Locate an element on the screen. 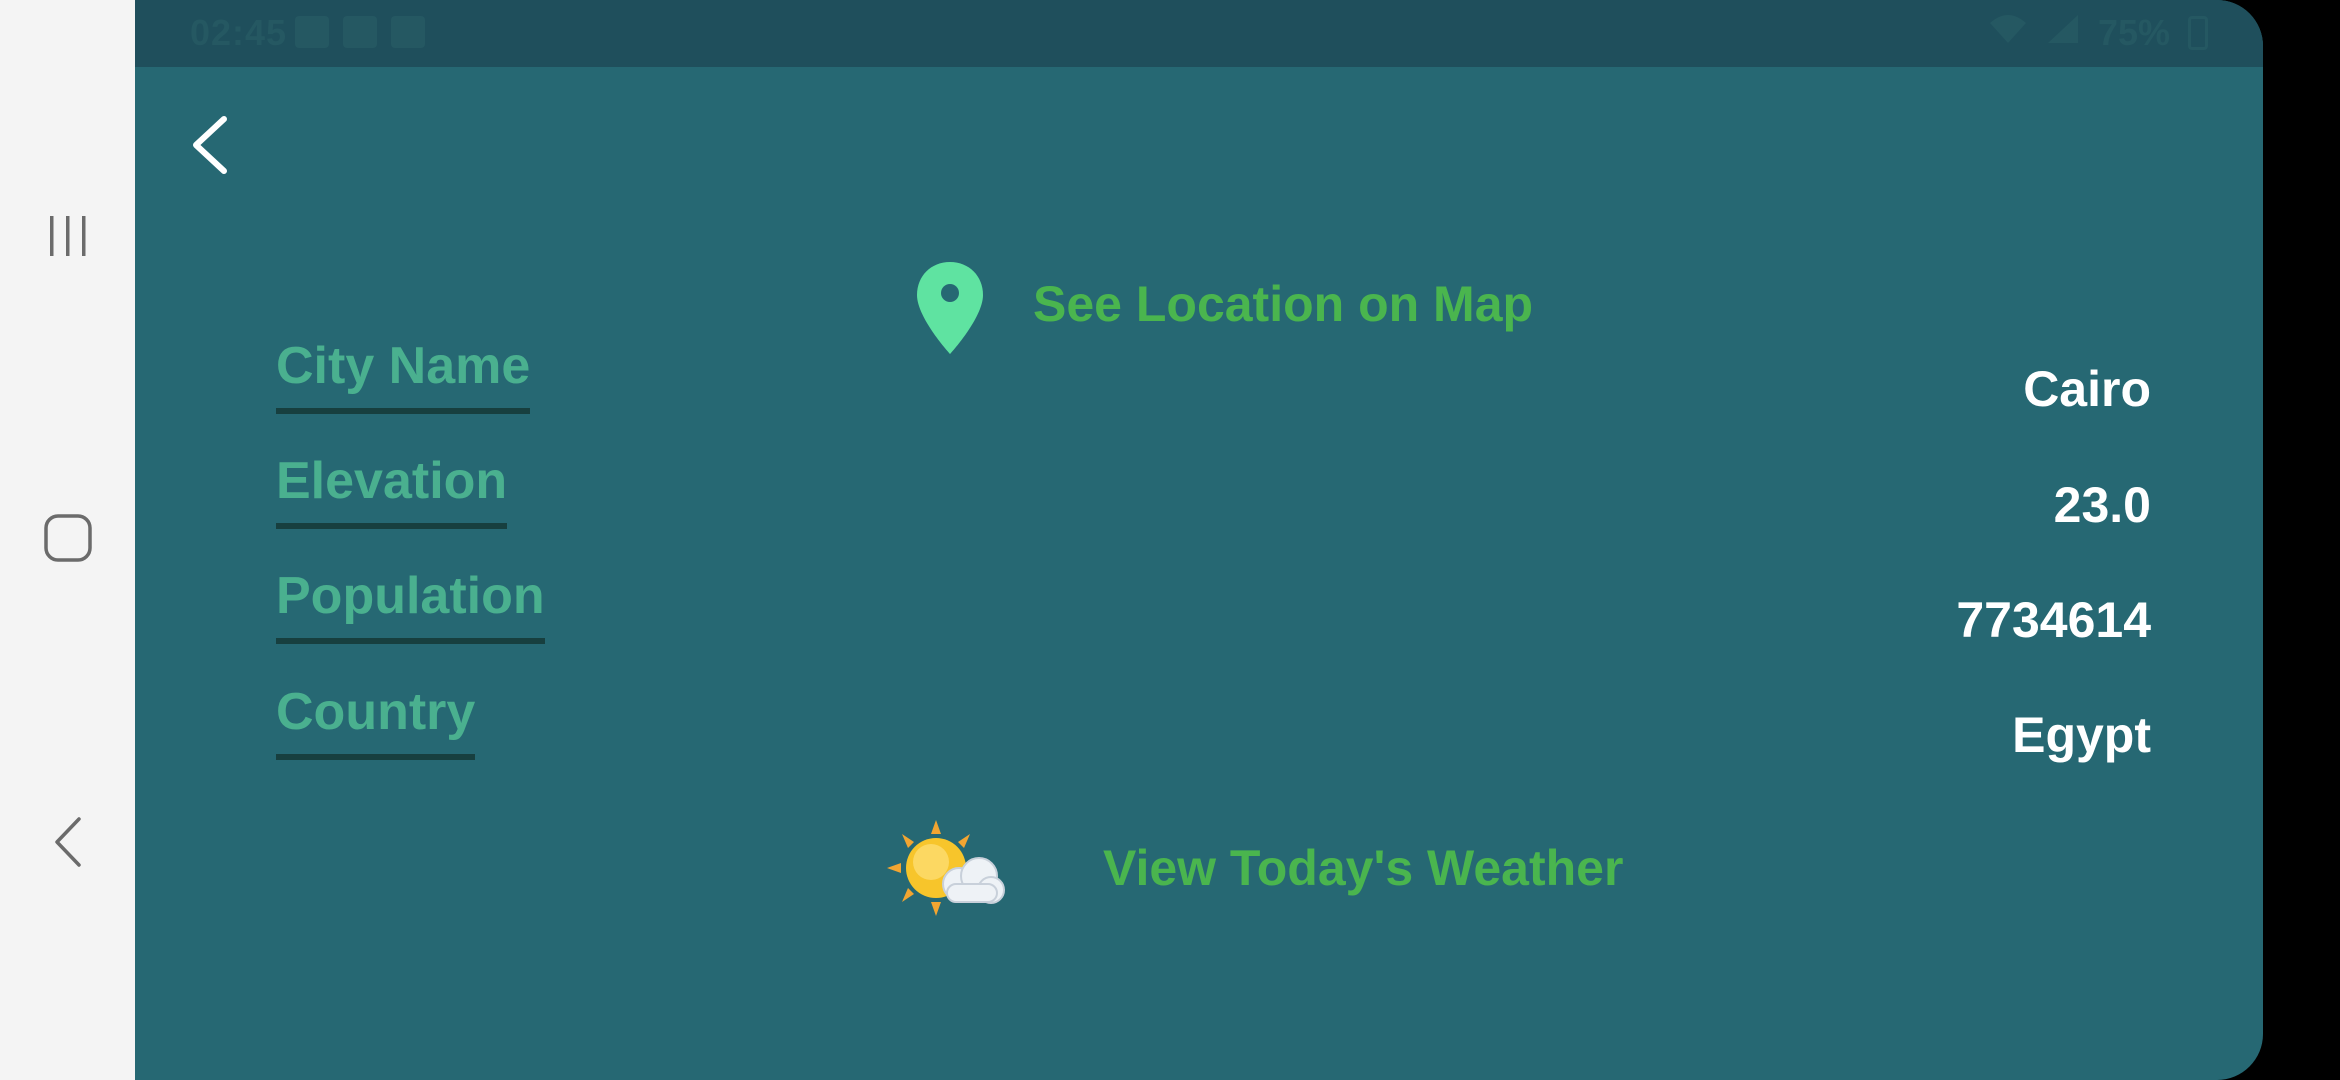 The image size is (2340, 1080). recents-icon is located at coordinates (68, 238).